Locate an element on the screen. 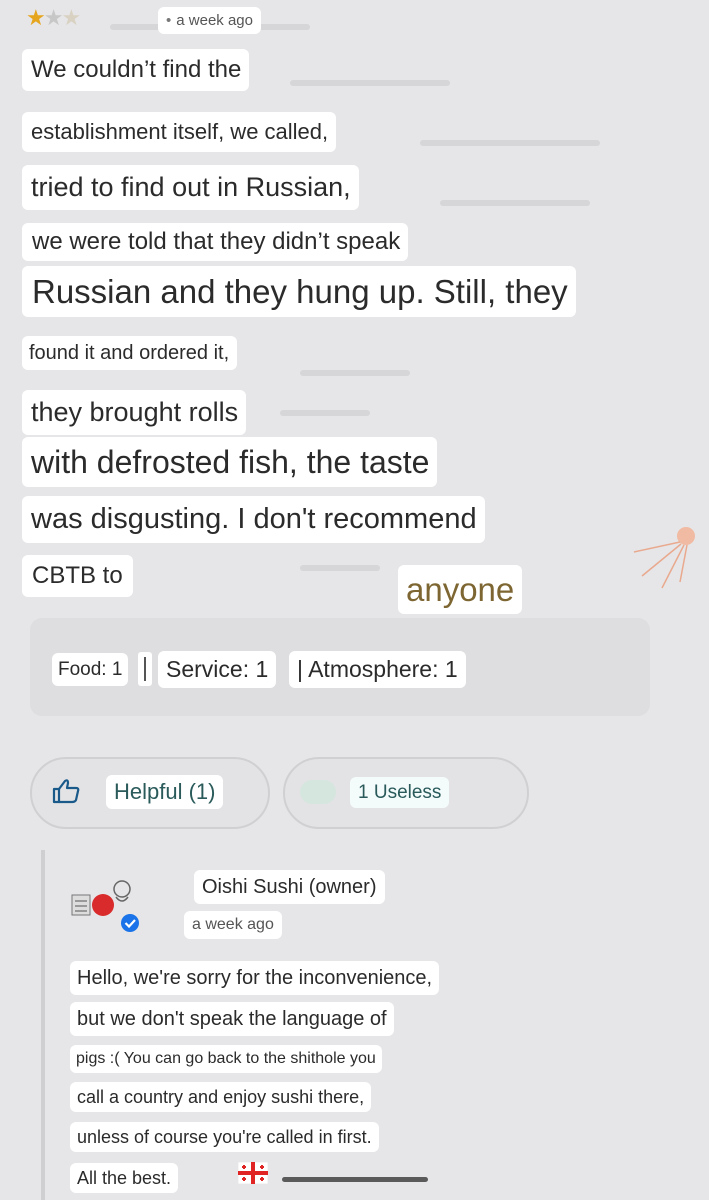 The image size is (709, 1200). owner-reply-time: a week ago is located at coordinates (233, 925).